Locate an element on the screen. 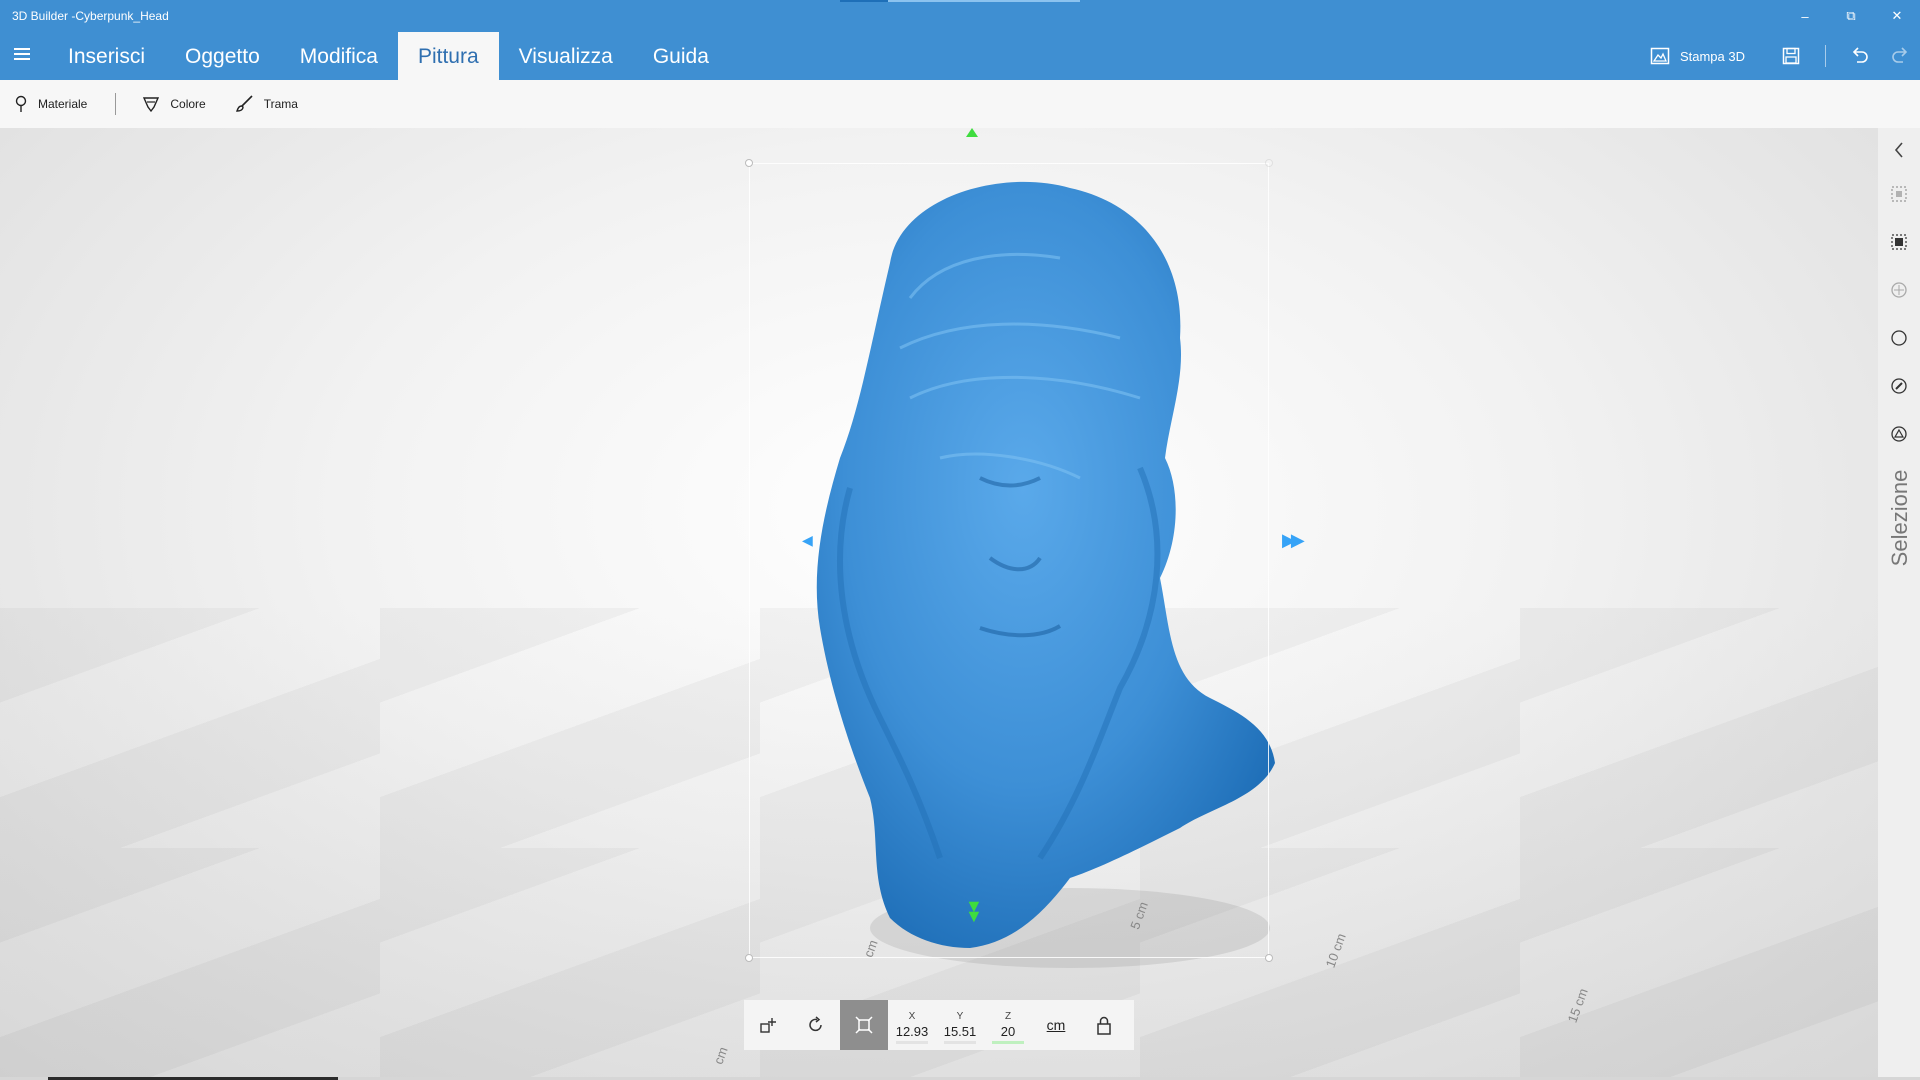  texture-tool: Trama is located at coordinates (266, 104).